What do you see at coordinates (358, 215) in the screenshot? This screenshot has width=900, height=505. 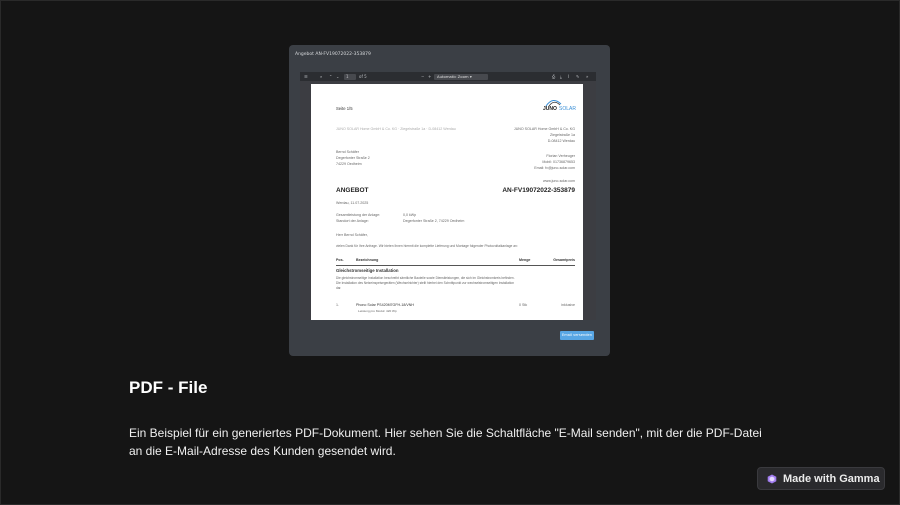 I see `power-label: Gesamtleistung der Anlage:` at bounding box center [358, 215].